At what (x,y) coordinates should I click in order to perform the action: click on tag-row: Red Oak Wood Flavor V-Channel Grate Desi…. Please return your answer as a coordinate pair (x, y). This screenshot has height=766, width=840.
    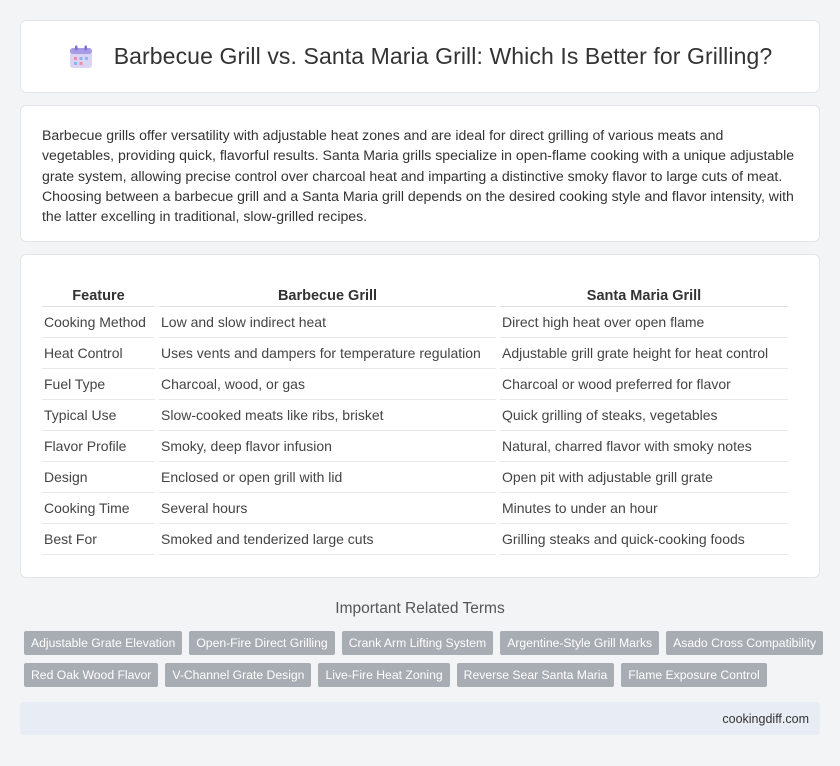
    Looking at the image, I should click on (424, 675).